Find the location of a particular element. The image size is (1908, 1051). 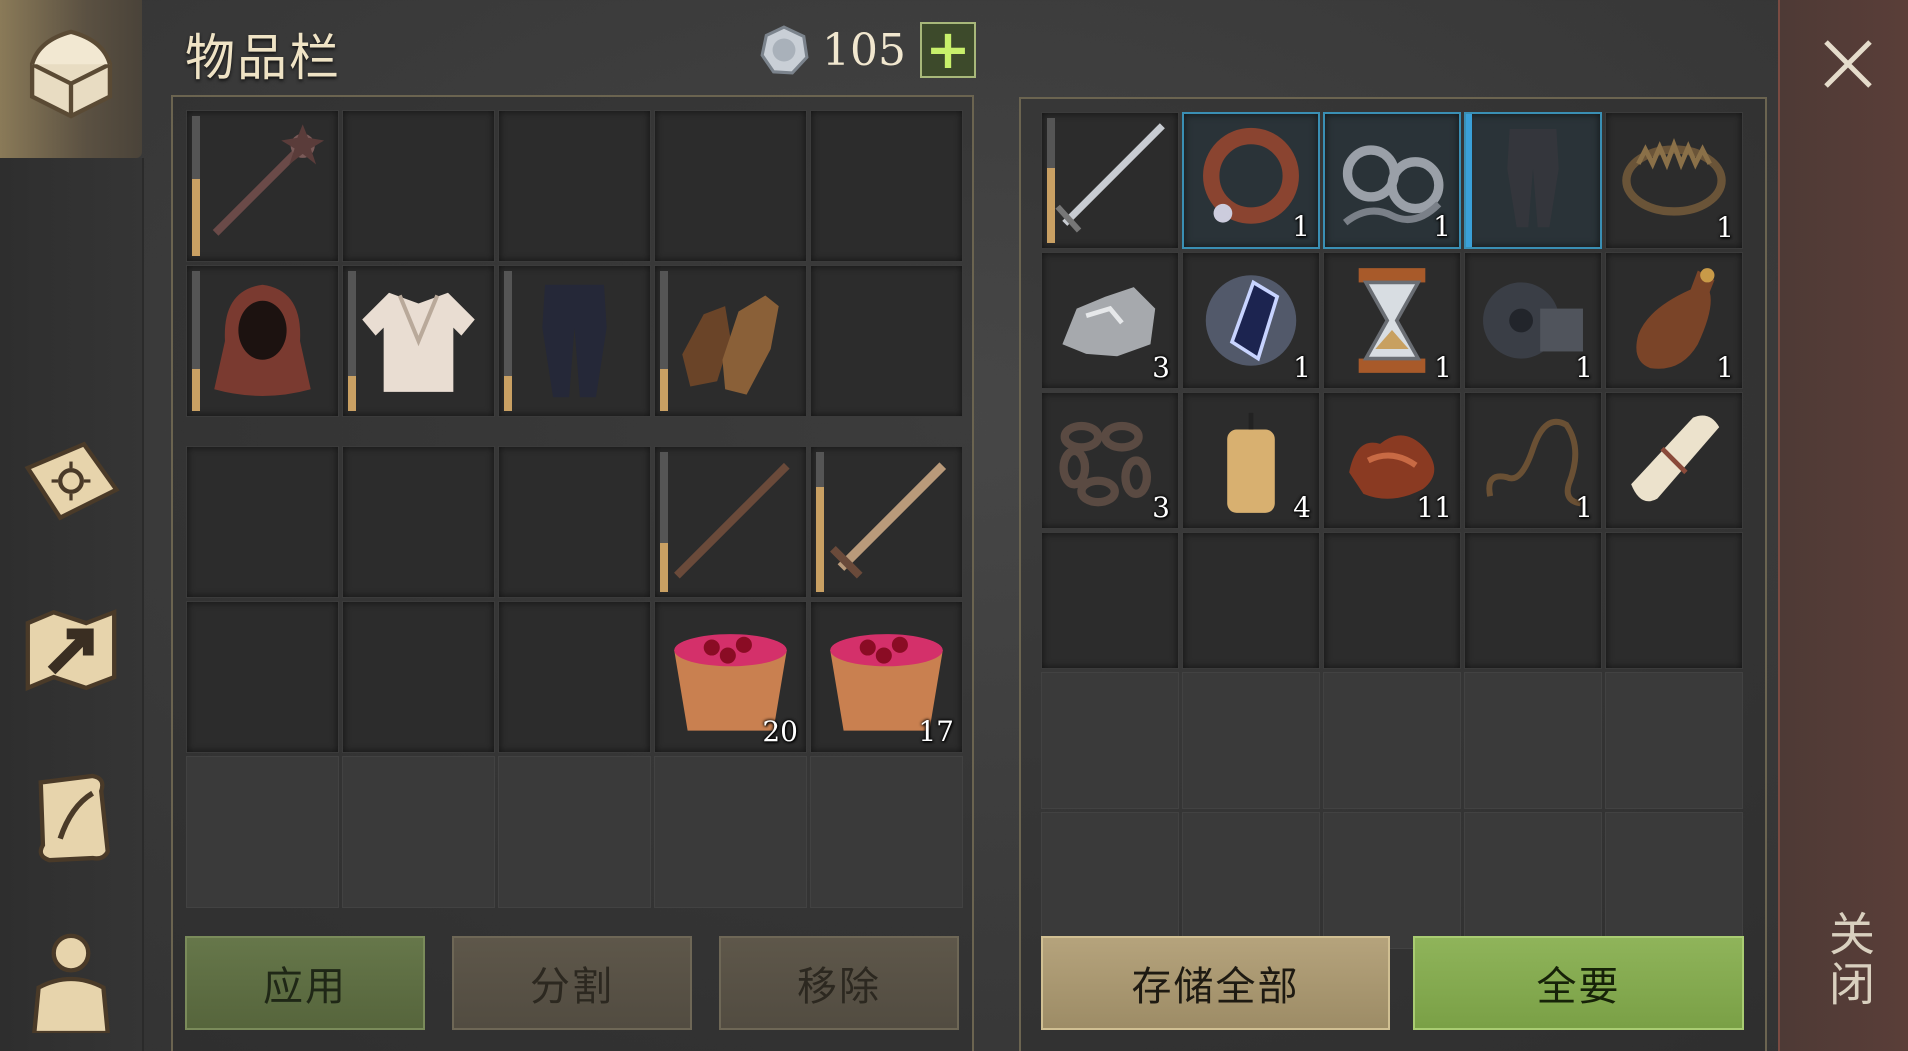

add-currency-button: + is located at coordinates (947, 50).